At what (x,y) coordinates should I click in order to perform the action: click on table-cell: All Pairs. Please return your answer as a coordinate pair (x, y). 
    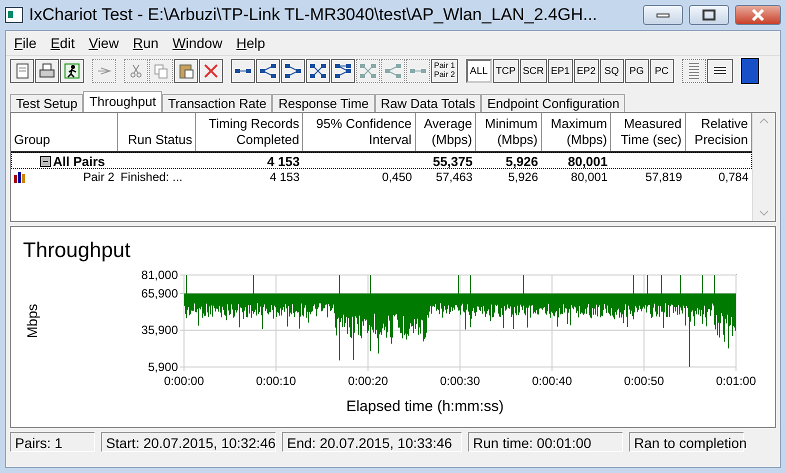
    Looking at the image, I should click on (79, 161).